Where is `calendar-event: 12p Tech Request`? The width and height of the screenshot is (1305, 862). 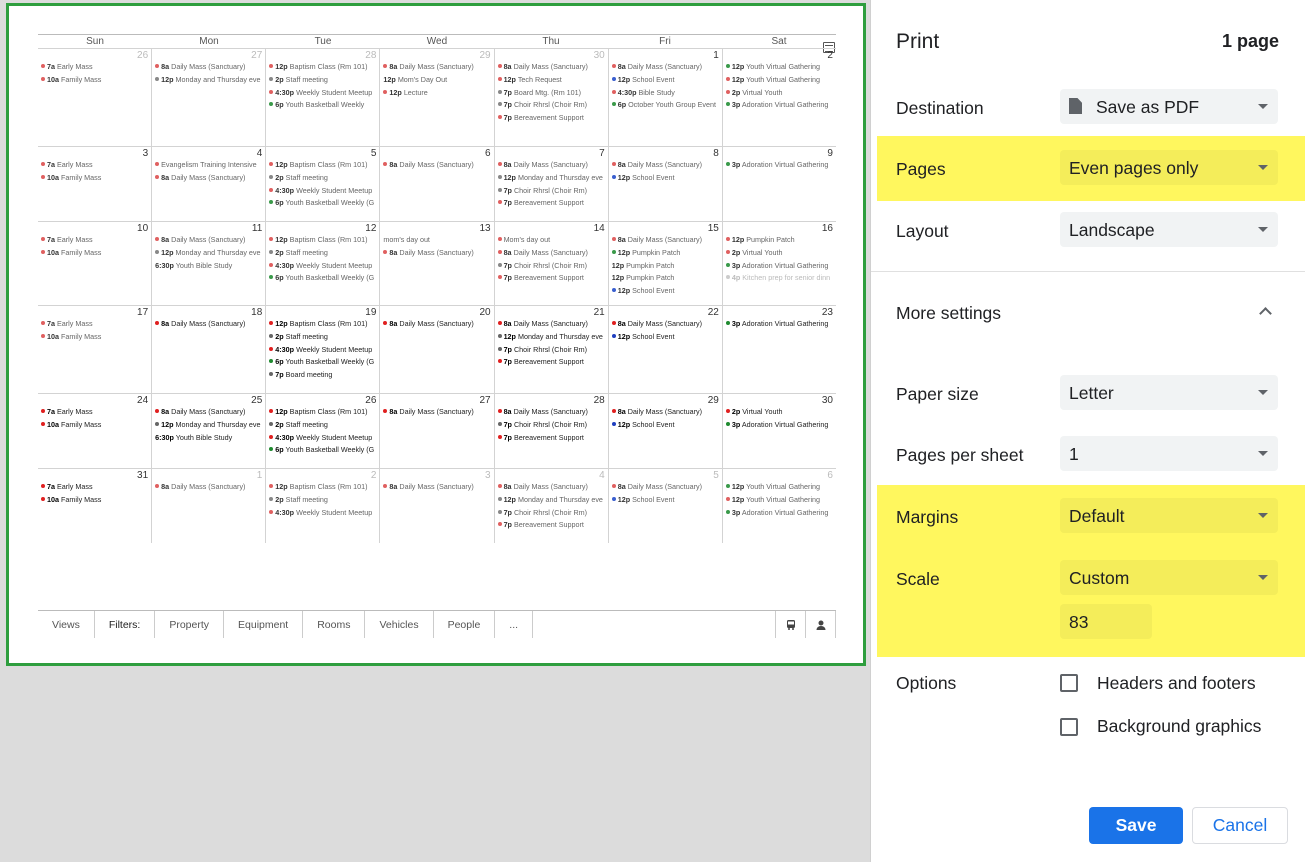 calendar-event: 12p Tech Request is located at coordinates (551, 80).